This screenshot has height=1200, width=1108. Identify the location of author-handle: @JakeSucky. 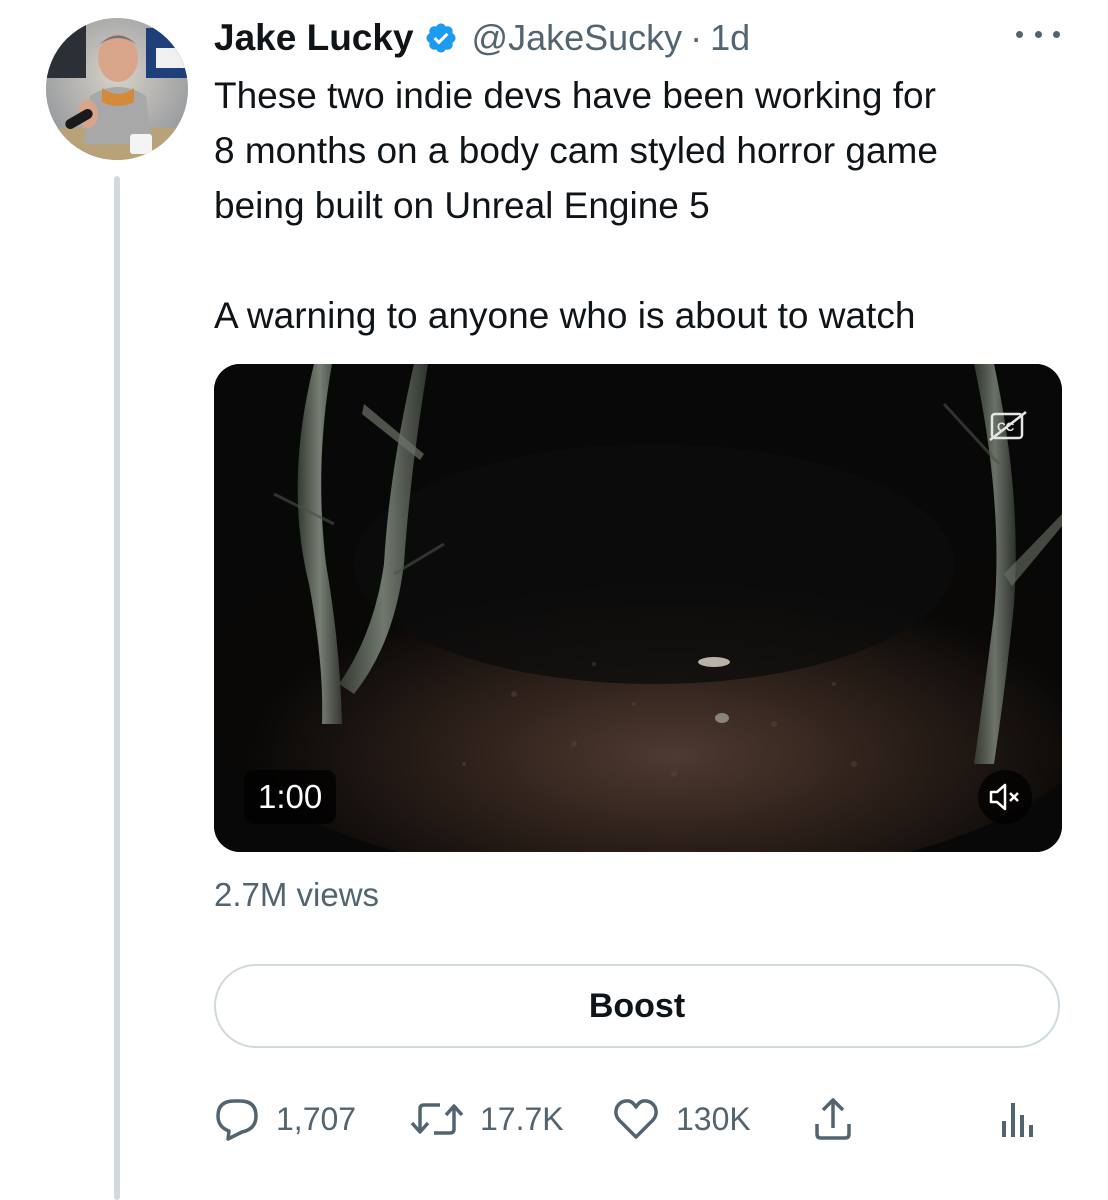
(577, 38).